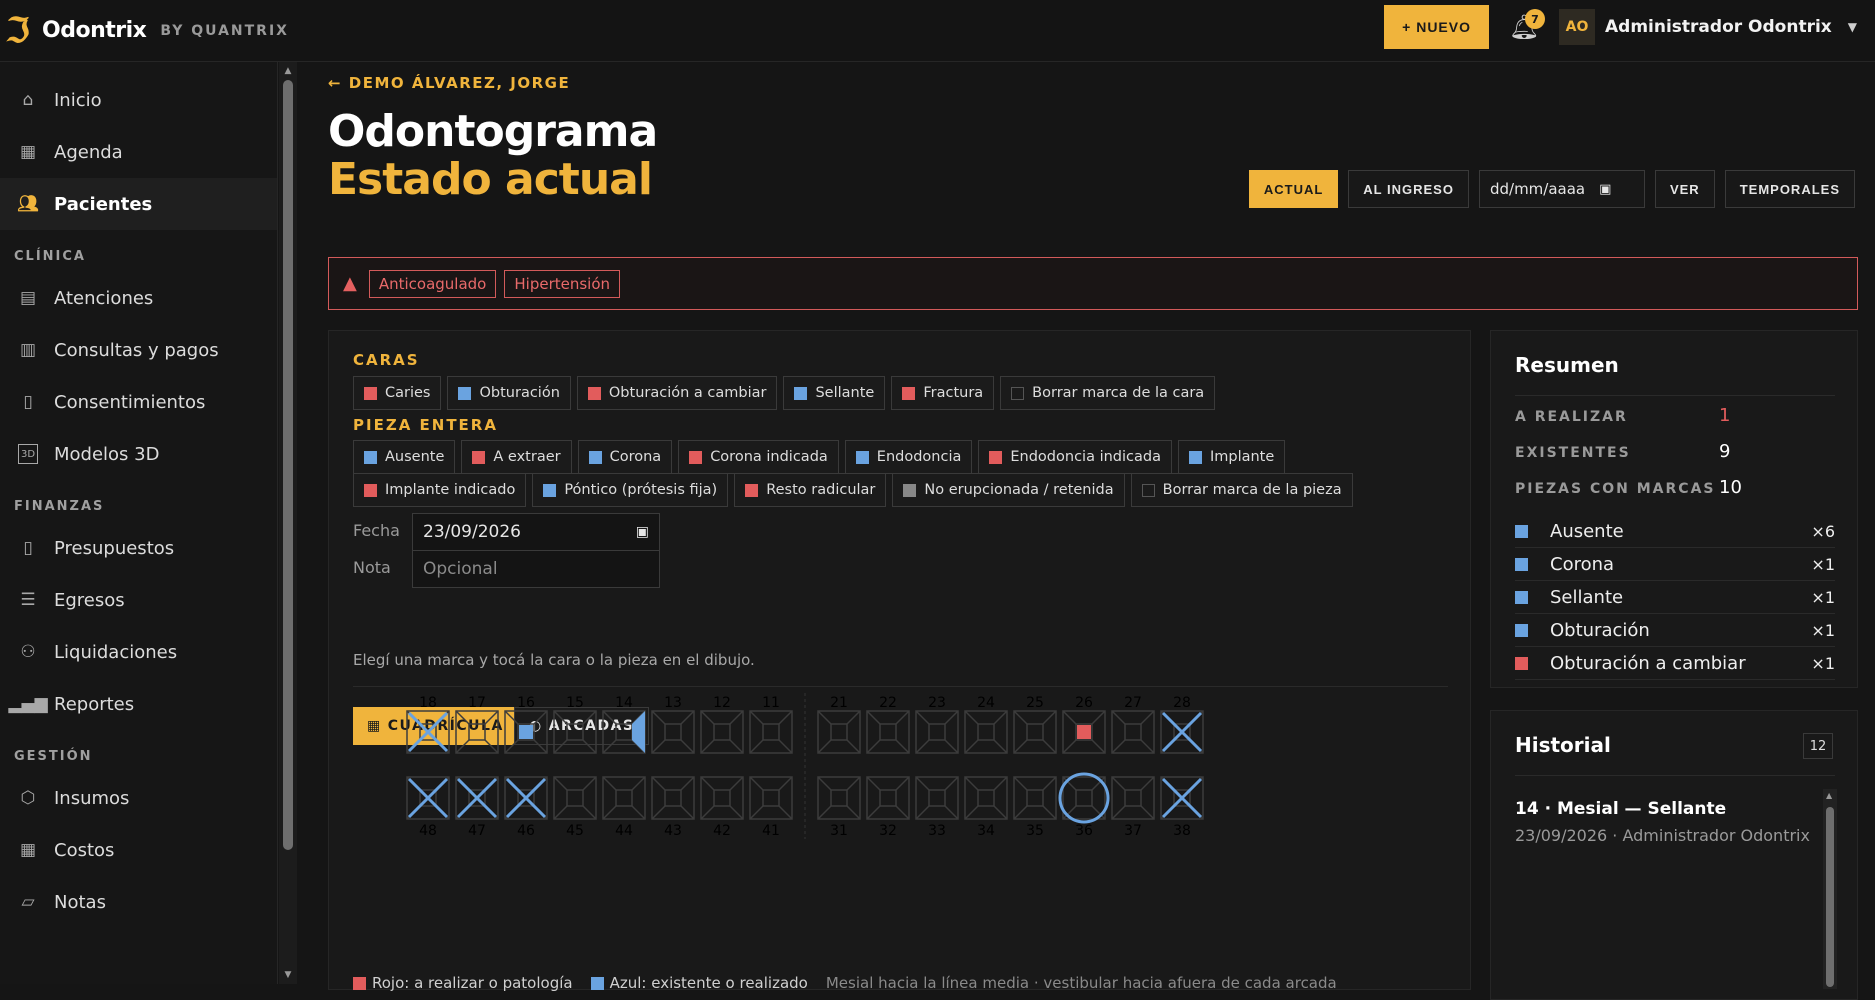 The width and height of the screenshot is (1875, 1000). What do you see at coordinates (84, 850) in the screenshot?
I see `sidebar-item-label: Costos` at bounding box center [84, 850].